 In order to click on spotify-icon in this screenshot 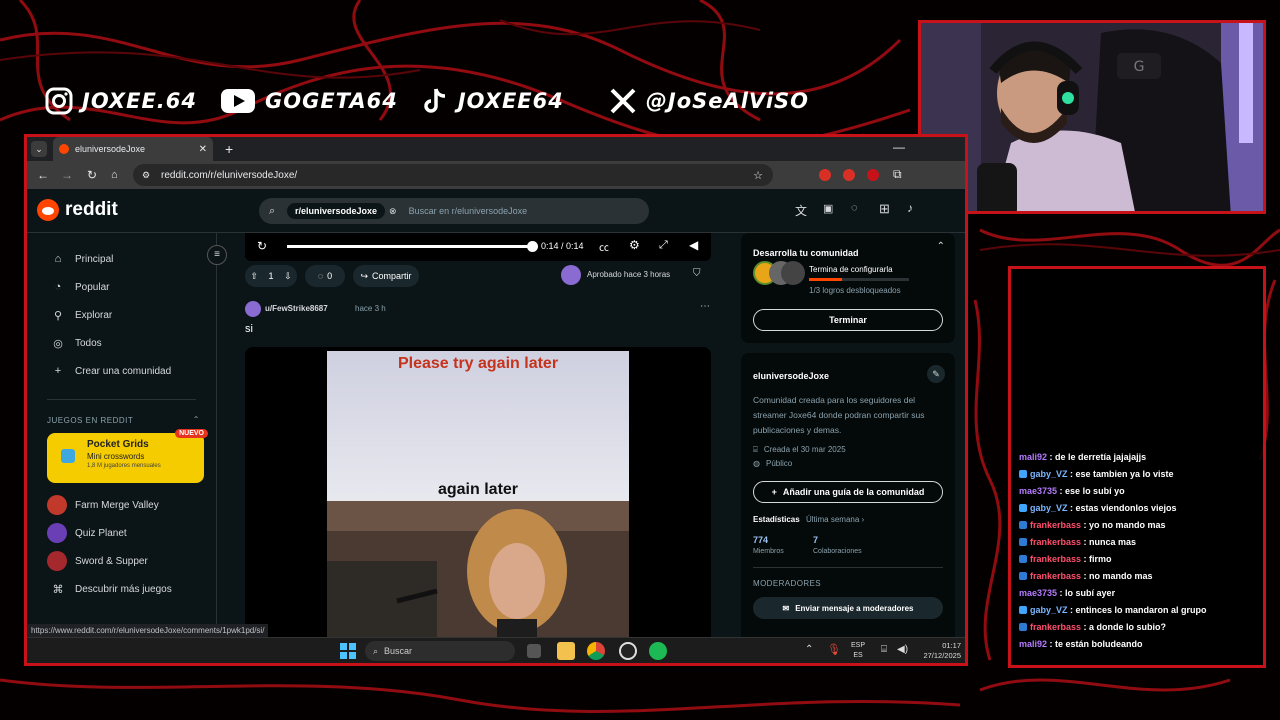, I will do `click(658, 651)`.